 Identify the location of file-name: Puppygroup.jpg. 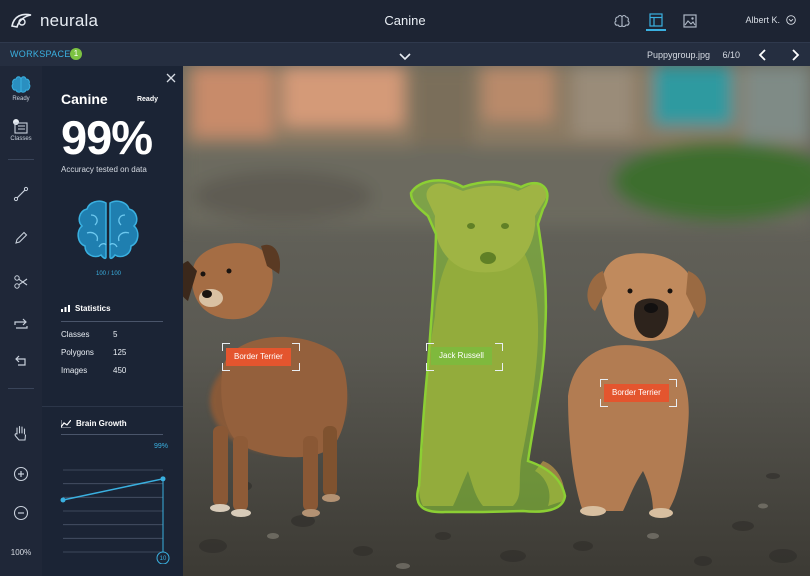
(678, 55).